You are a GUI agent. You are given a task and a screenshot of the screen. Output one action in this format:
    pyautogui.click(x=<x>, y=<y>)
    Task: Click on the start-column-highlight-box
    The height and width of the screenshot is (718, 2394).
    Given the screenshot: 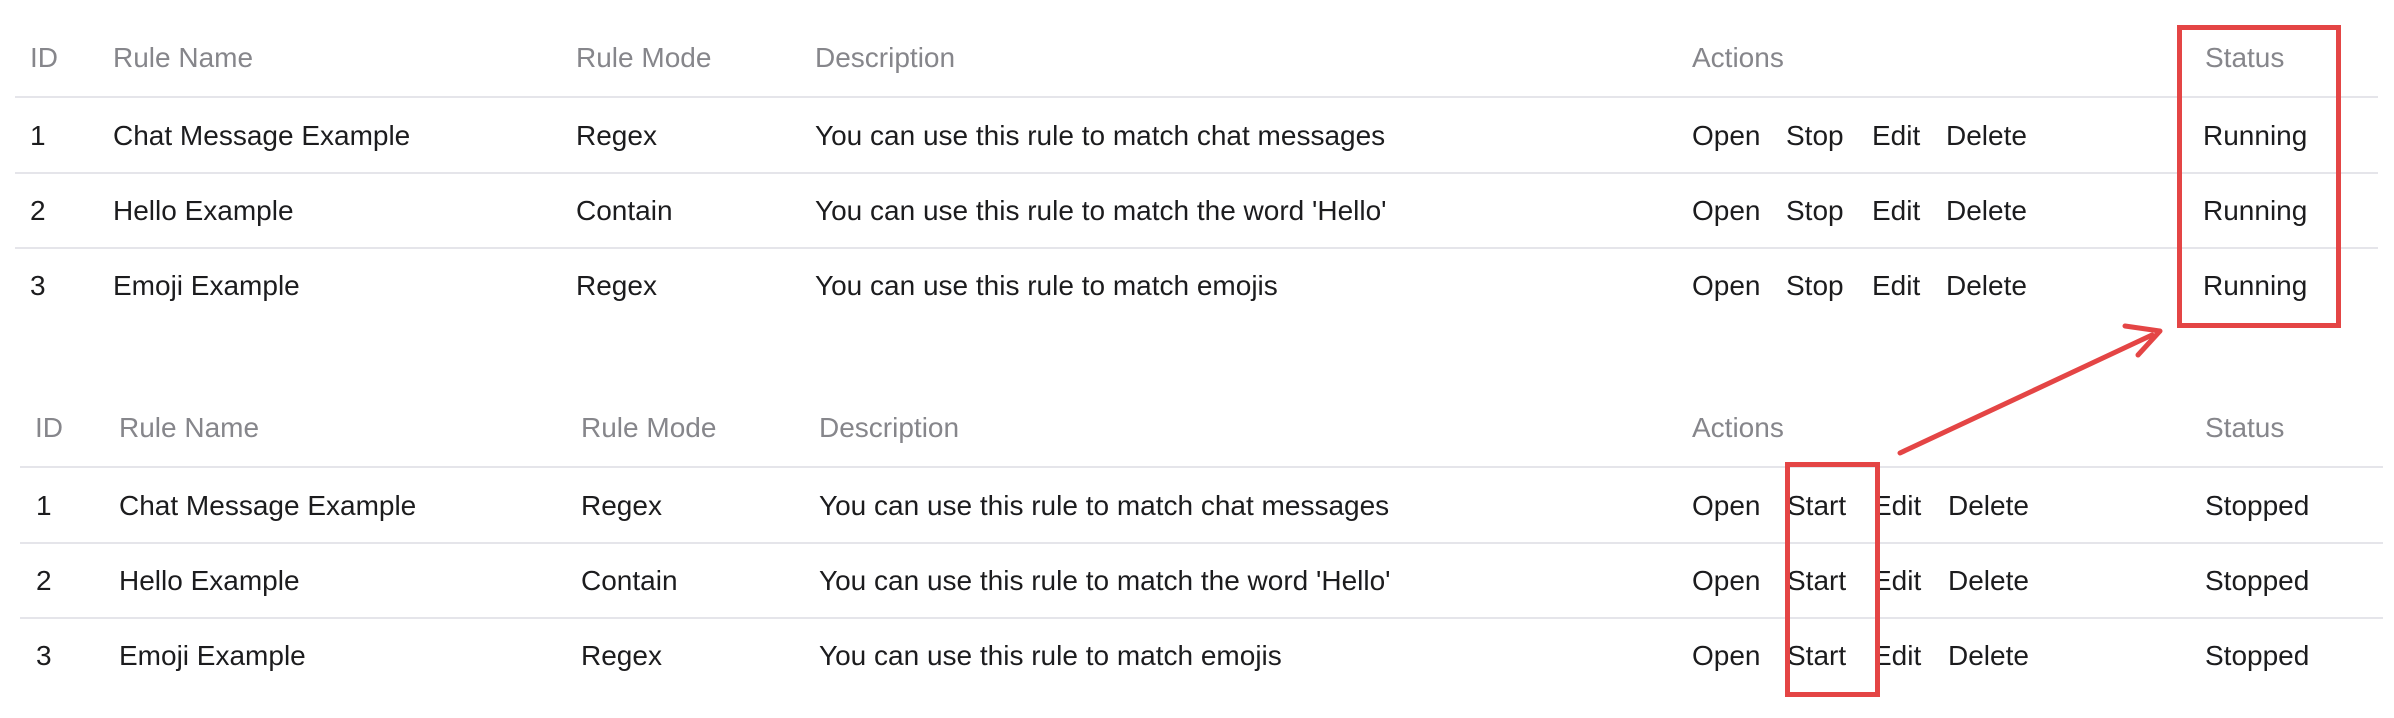 What is the action you would take?
    pyautogui.click(x=1832, y=579)
    